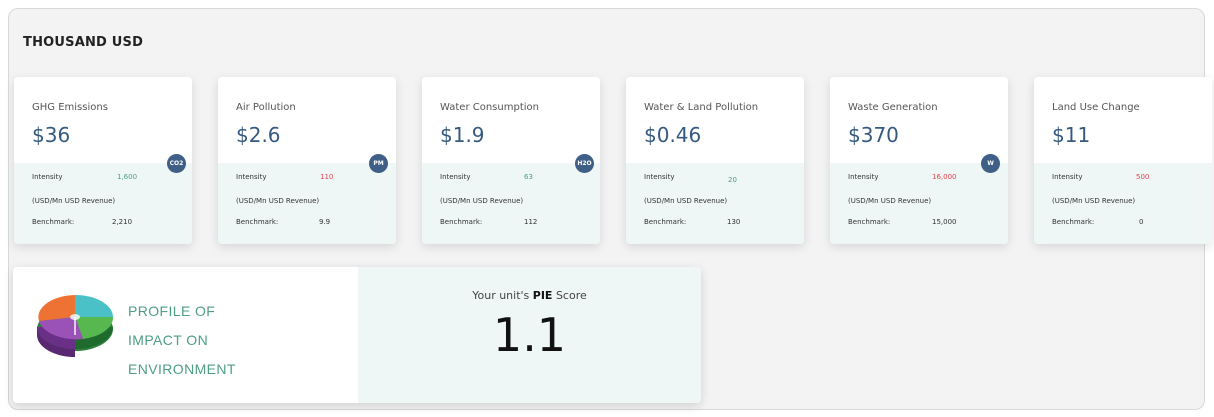 This screenshot has height=417, width=1214. I want to click on benchmark-value: 0, so click(1141, 222).